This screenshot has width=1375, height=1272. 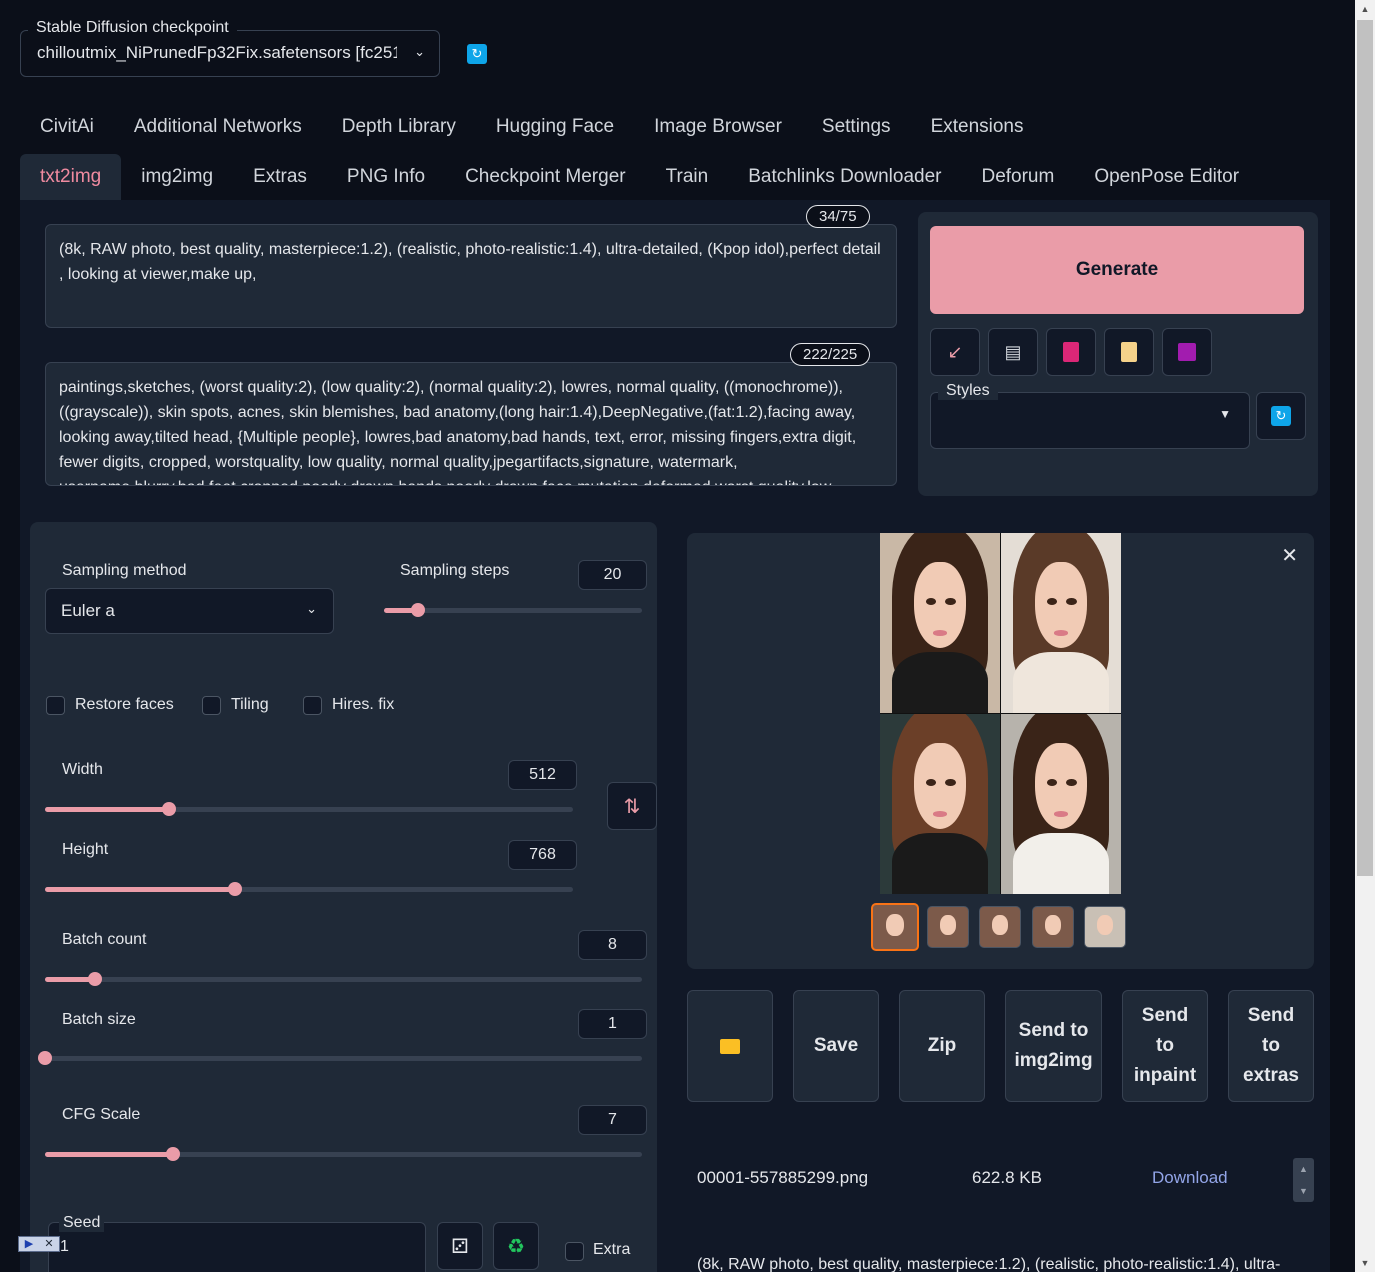 What do you see at coordinates (968, 391) in the screenshot?
I see `styles-label: Styles` at bounding box center [968, 391].